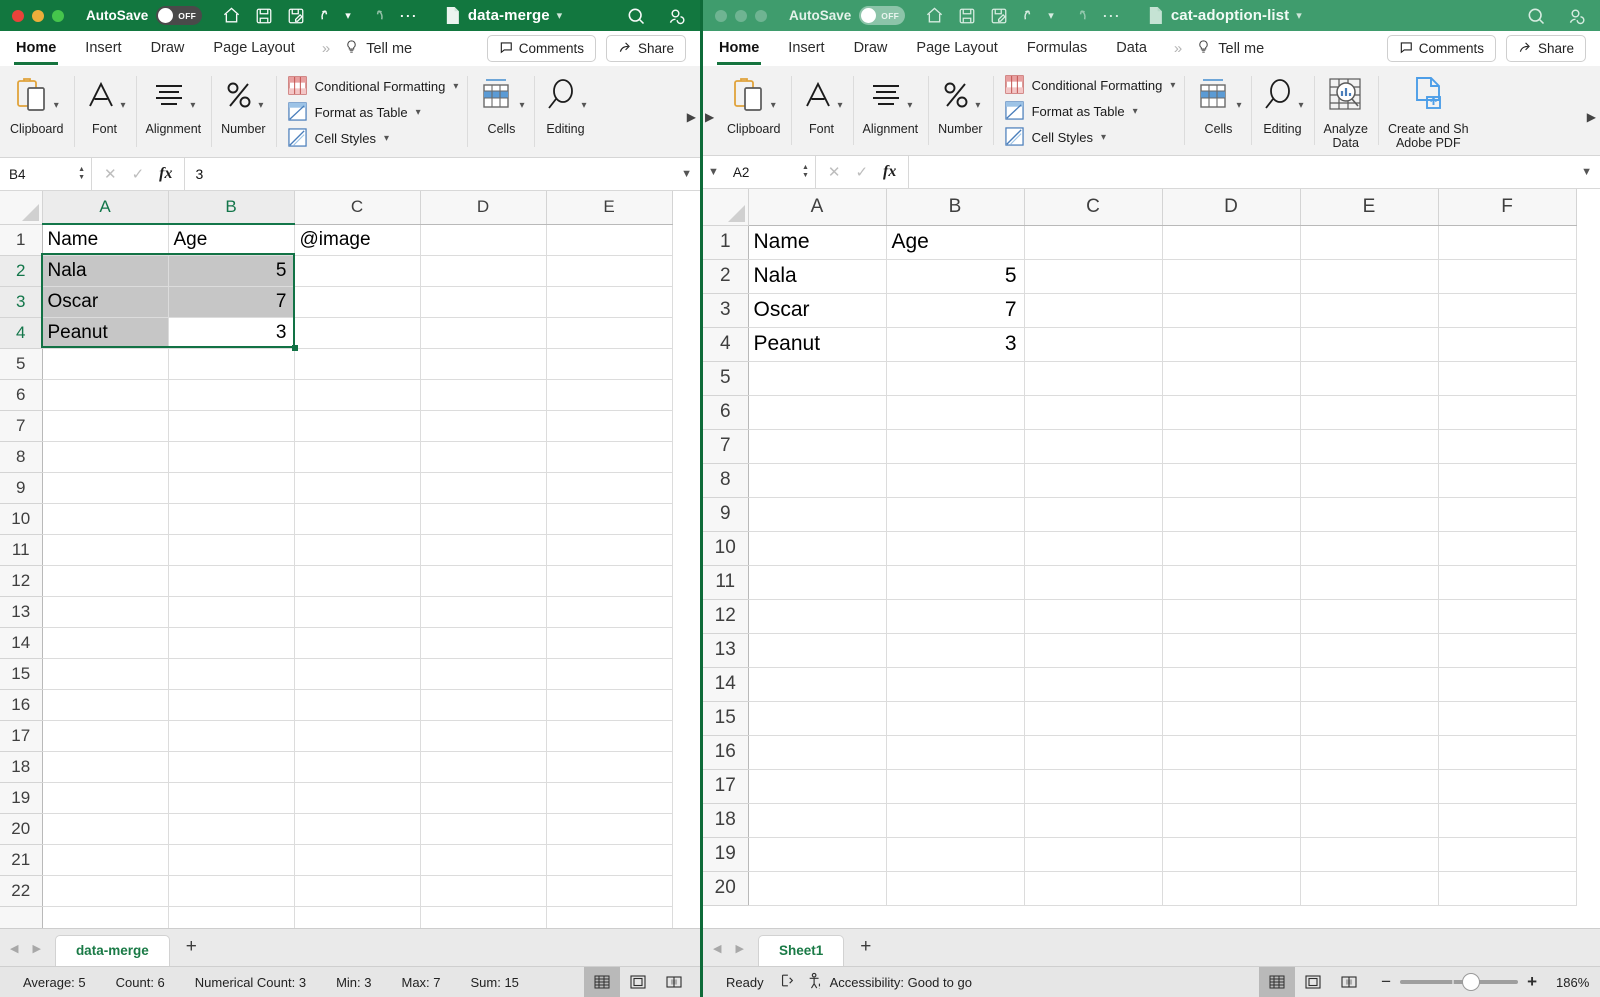 The height and width of the screenshot is (997, 1600). I want to click on cell-F13, so click(1507, 650).